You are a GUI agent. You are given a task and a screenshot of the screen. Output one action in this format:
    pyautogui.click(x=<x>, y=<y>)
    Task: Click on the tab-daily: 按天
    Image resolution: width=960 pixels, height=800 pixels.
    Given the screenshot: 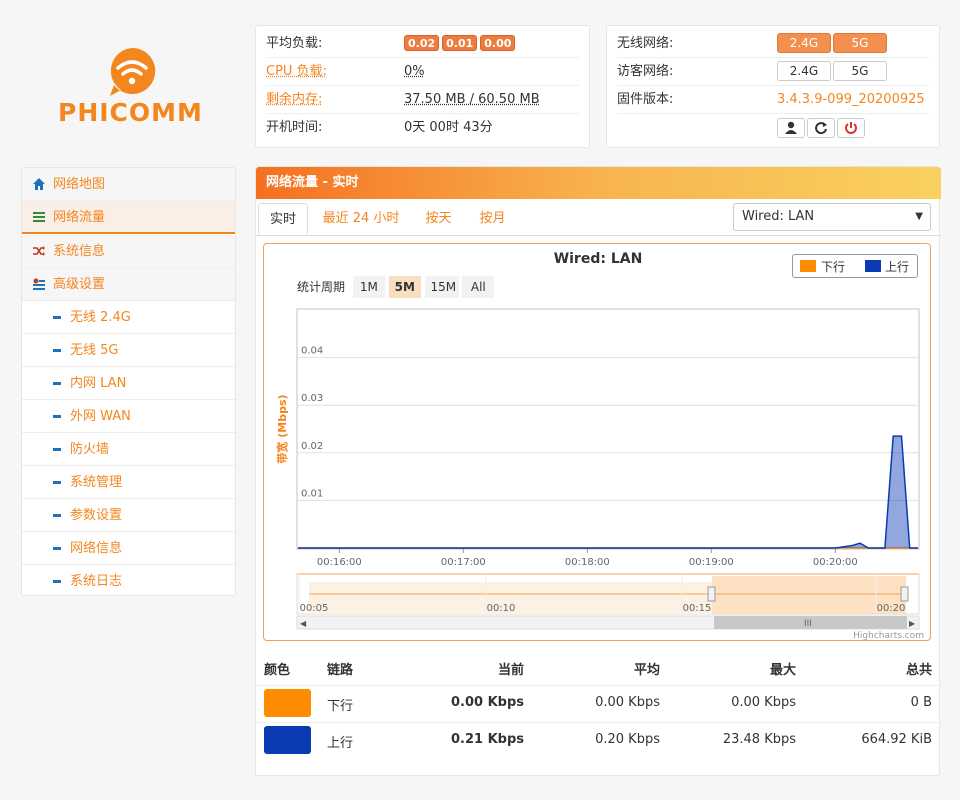 What is the action you would take?
    pyautogui.click(x=438, y=219)
    